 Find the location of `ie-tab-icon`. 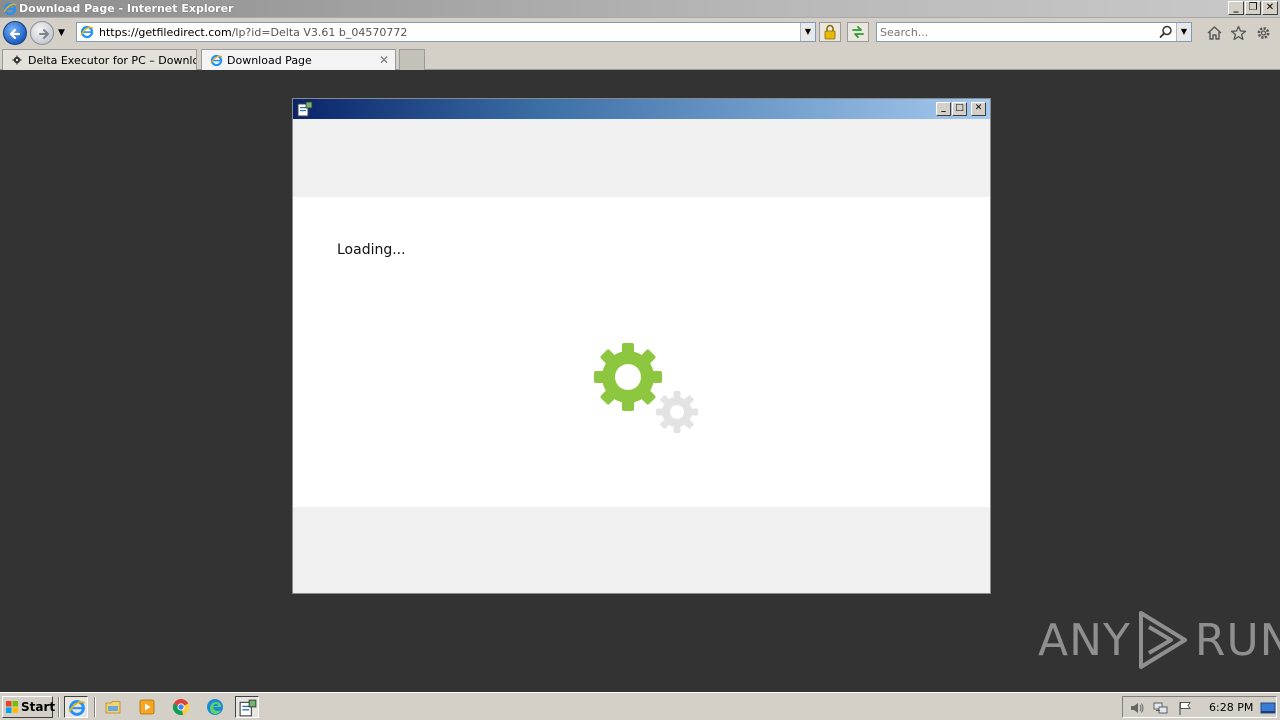

ie-tab-icon is located at coordinates (216, 60).